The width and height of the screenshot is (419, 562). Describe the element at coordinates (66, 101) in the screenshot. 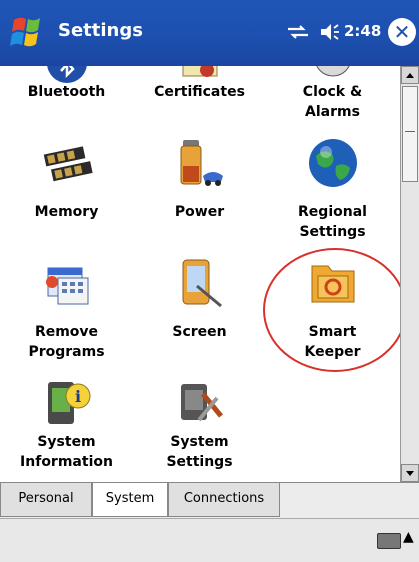

I see `settings-item-bluetooth: Bluetooth` at that location.